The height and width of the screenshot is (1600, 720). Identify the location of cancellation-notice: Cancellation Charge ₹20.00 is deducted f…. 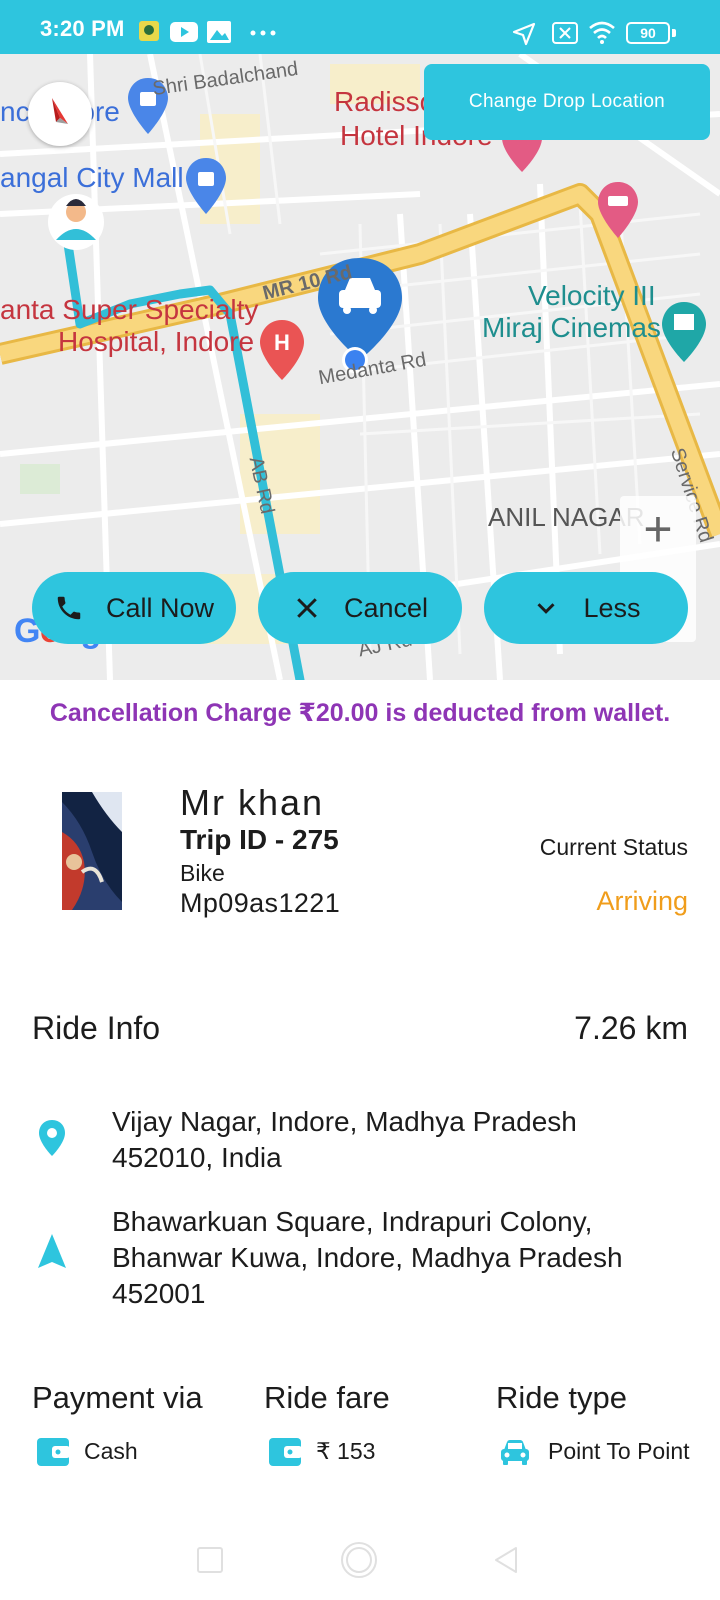
(360, 713).